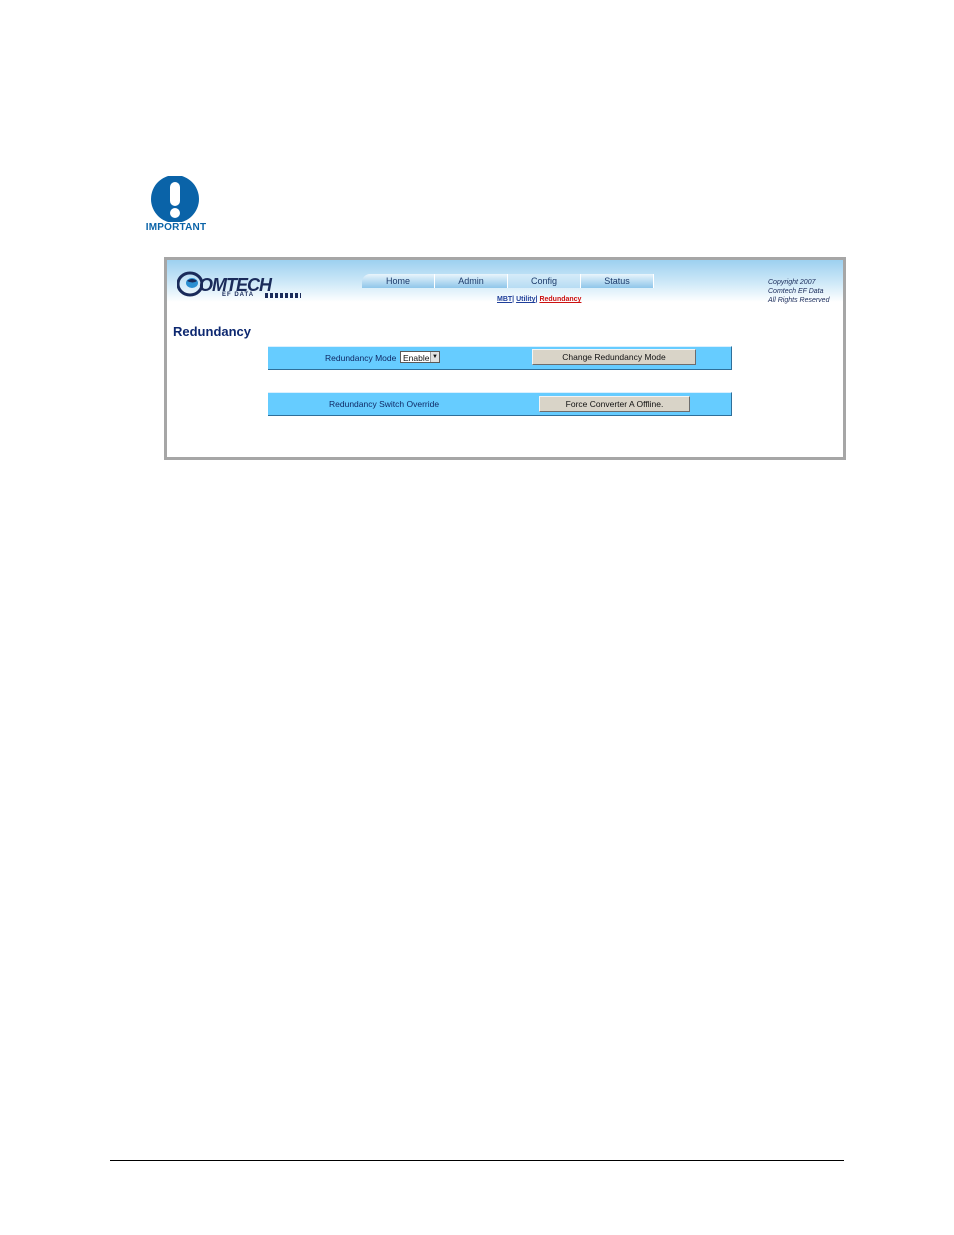  I want to click on tab-home: Home, so click(398, 281).